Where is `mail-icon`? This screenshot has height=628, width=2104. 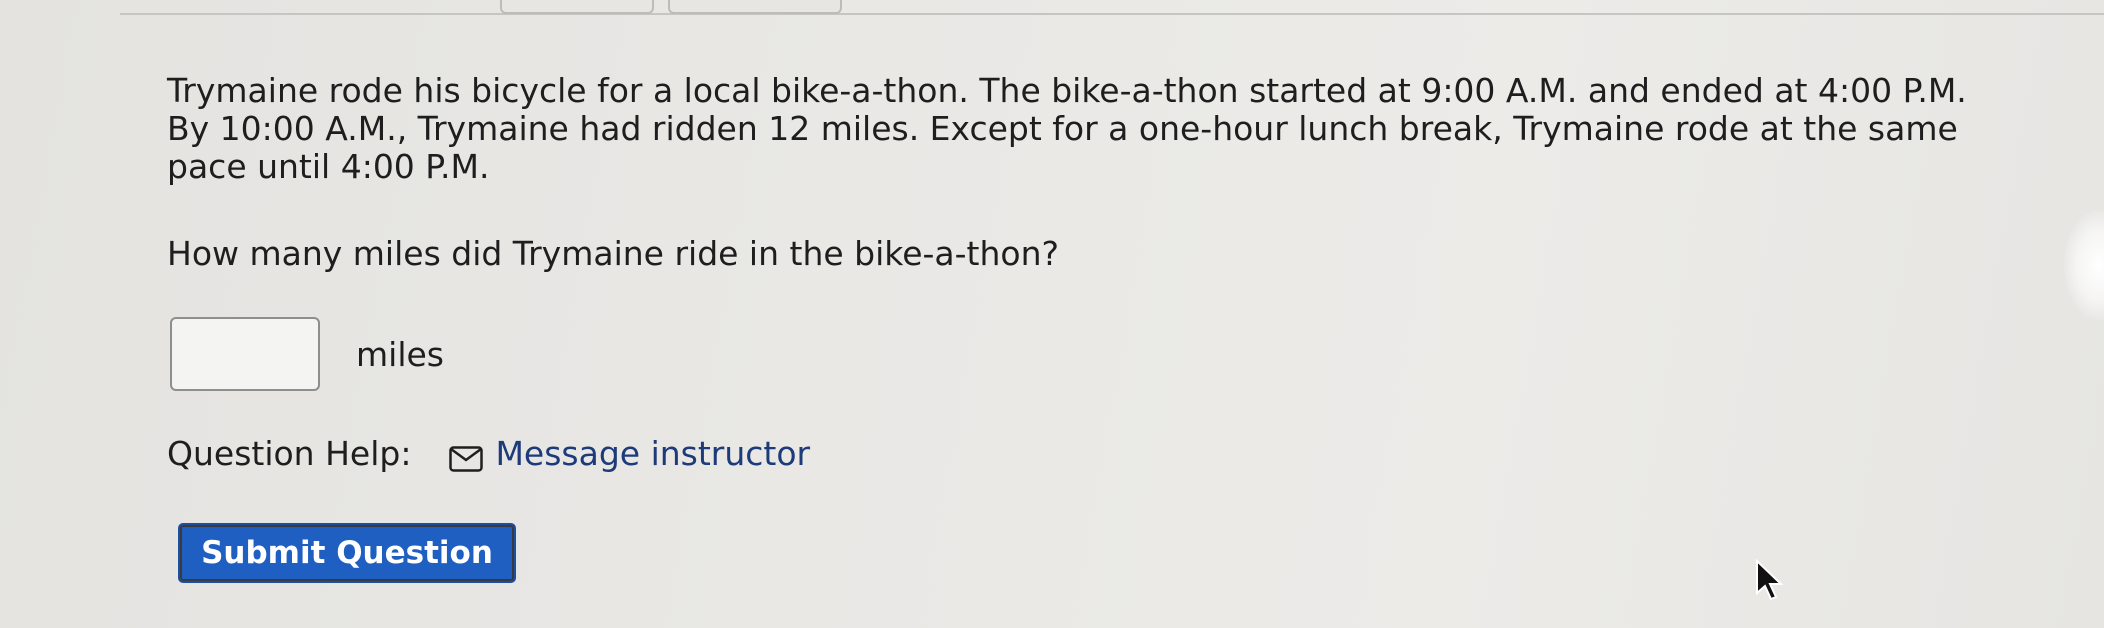 mail-icon is located at coordinates (466, 456).